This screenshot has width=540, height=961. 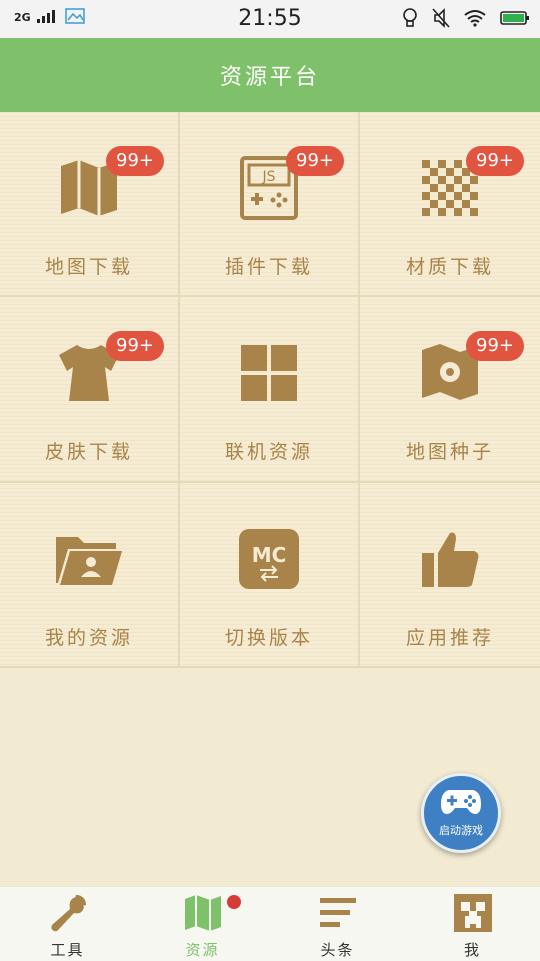 I want to click on tile-map-download: 99+ 地图下载, so click(x=90, y=204).